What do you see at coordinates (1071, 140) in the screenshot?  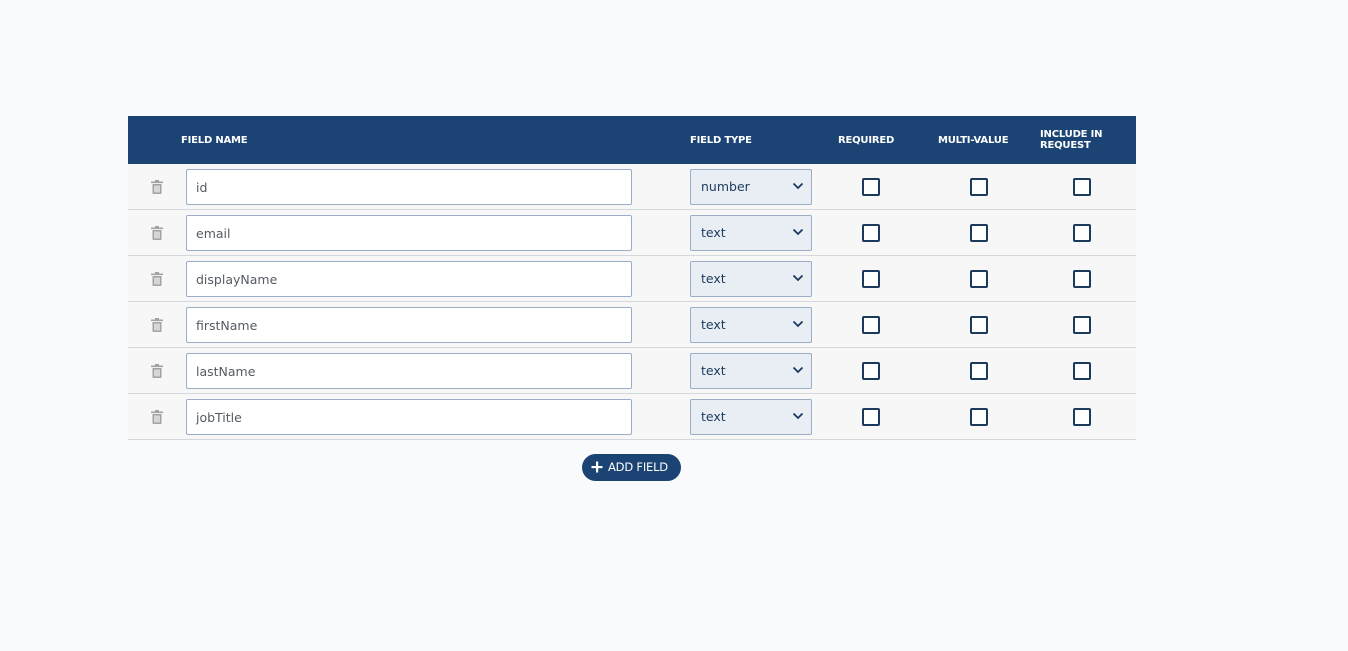 I see `header-include-in-request: INCLUDE IN REQUEST` at bounding box center [1071, 140].